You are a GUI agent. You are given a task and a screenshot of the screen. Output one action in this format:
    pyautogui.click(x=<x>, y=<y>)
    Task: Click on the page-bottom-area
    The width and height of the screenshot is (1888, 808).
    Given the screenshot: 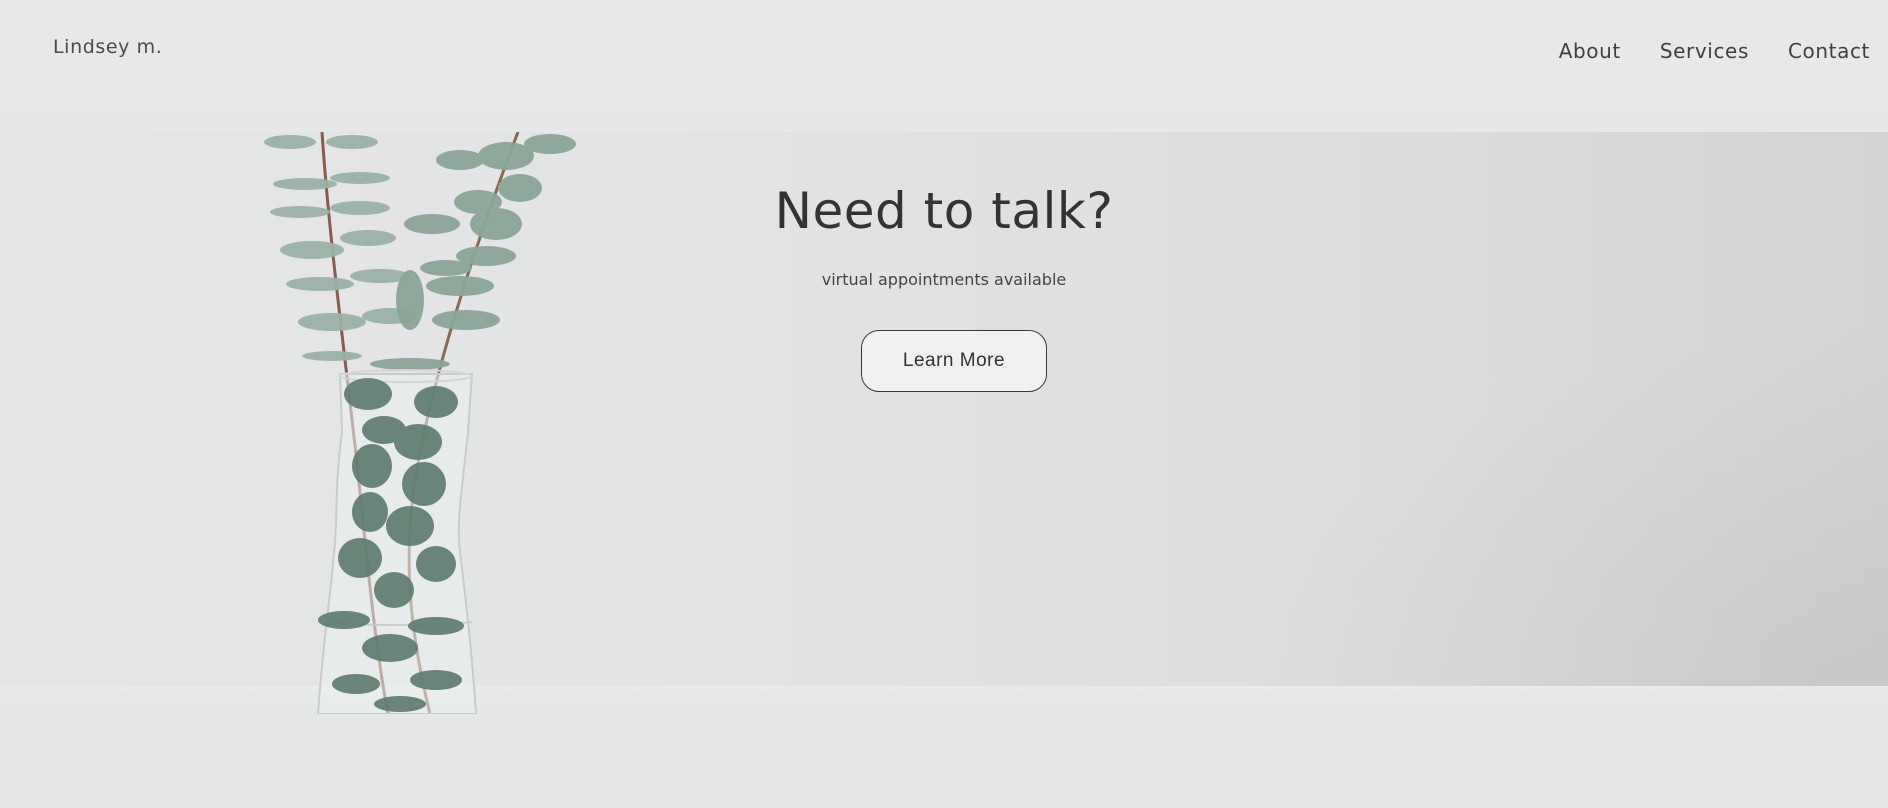 What is the action you would take?
    pyautogui.click(x=944, y=761)
    